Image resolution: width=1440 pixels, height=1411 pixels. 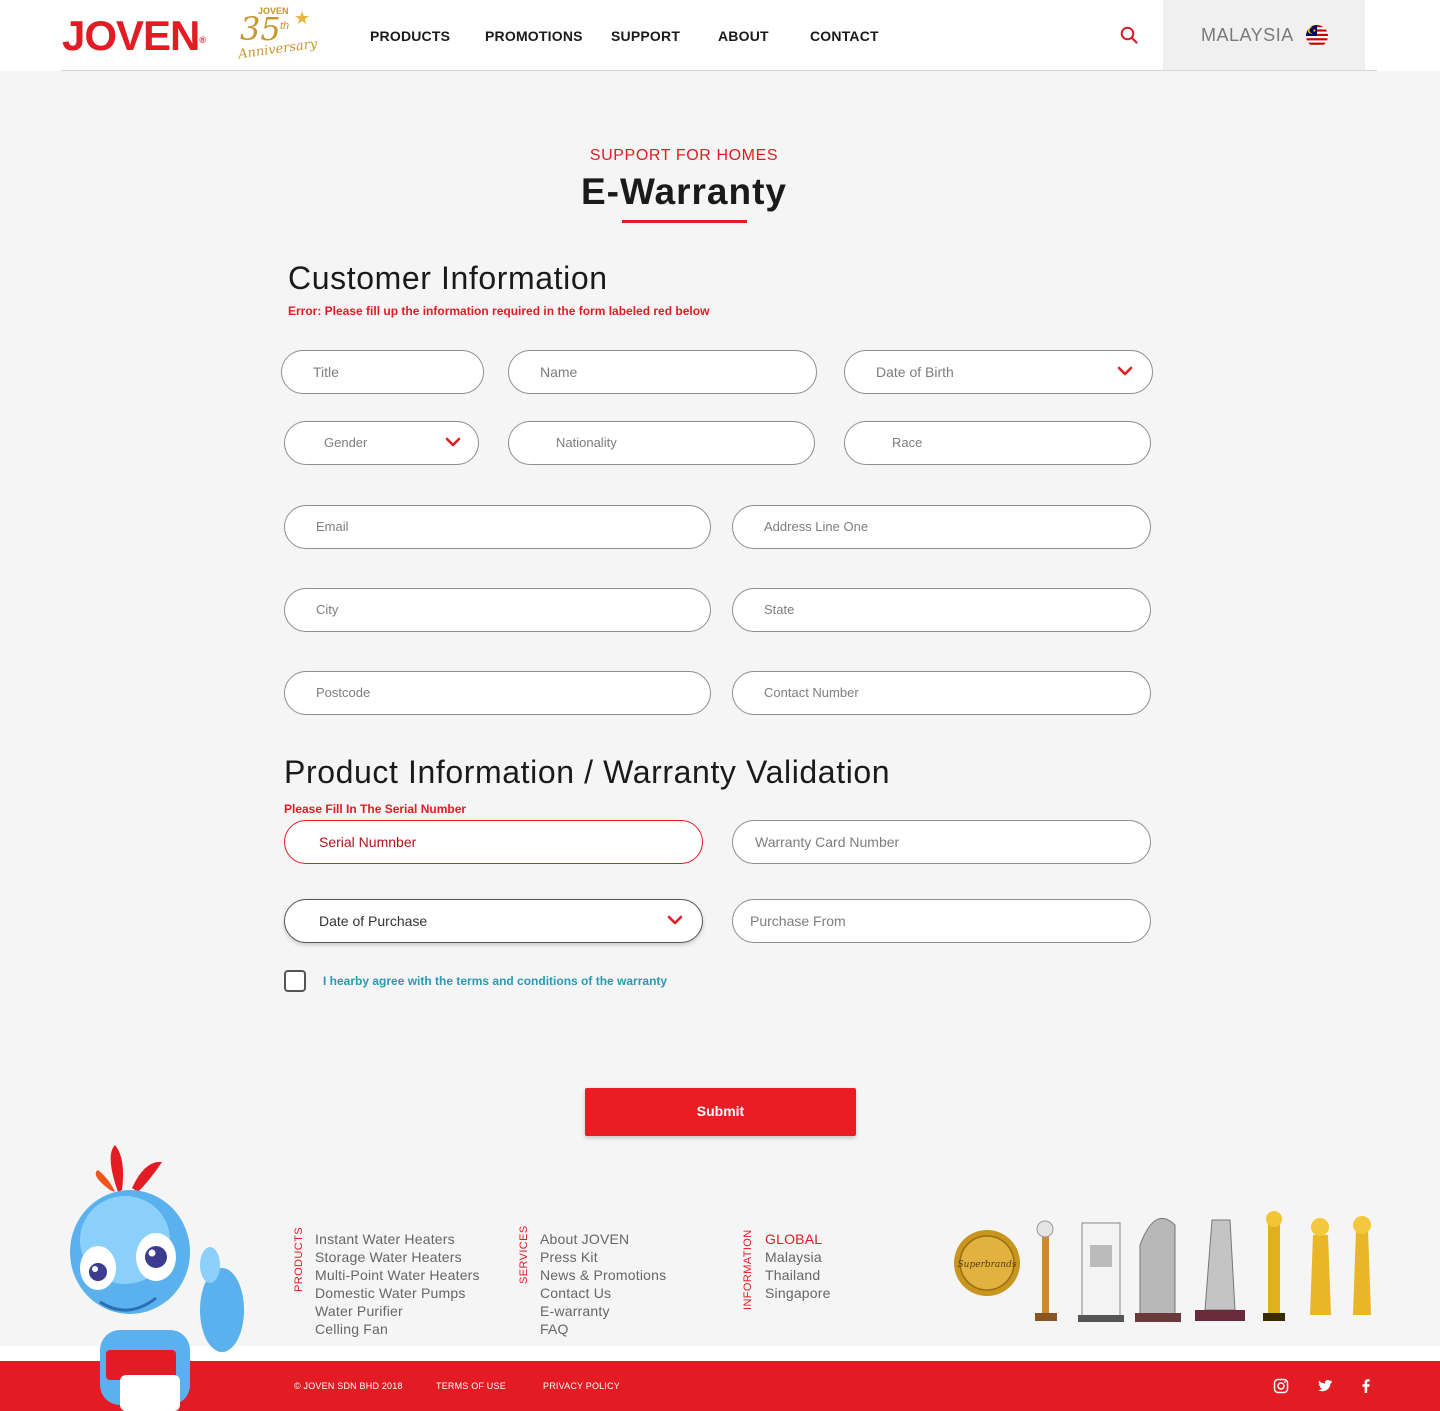 I want to click on name-placeholder: Name, so click(x=559, y=372).